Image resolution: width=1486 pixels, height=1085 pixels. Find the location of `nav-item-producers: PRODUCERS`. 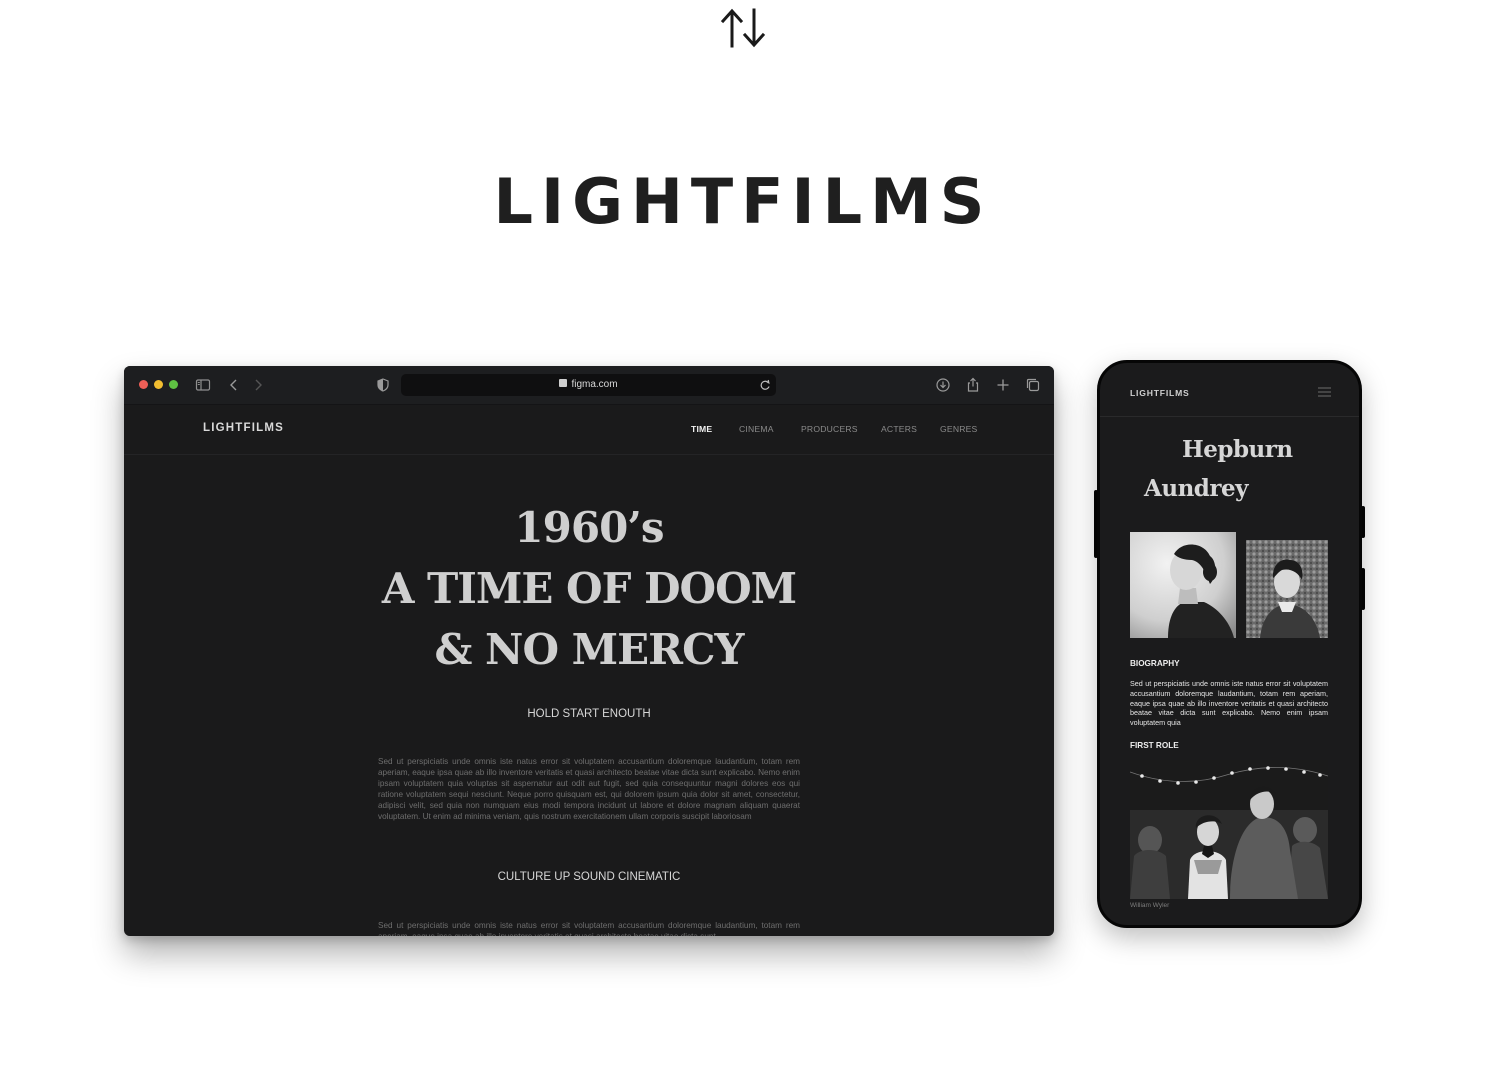

nav-item-producers: PRODUCERS is located at coordinates (829, 429).